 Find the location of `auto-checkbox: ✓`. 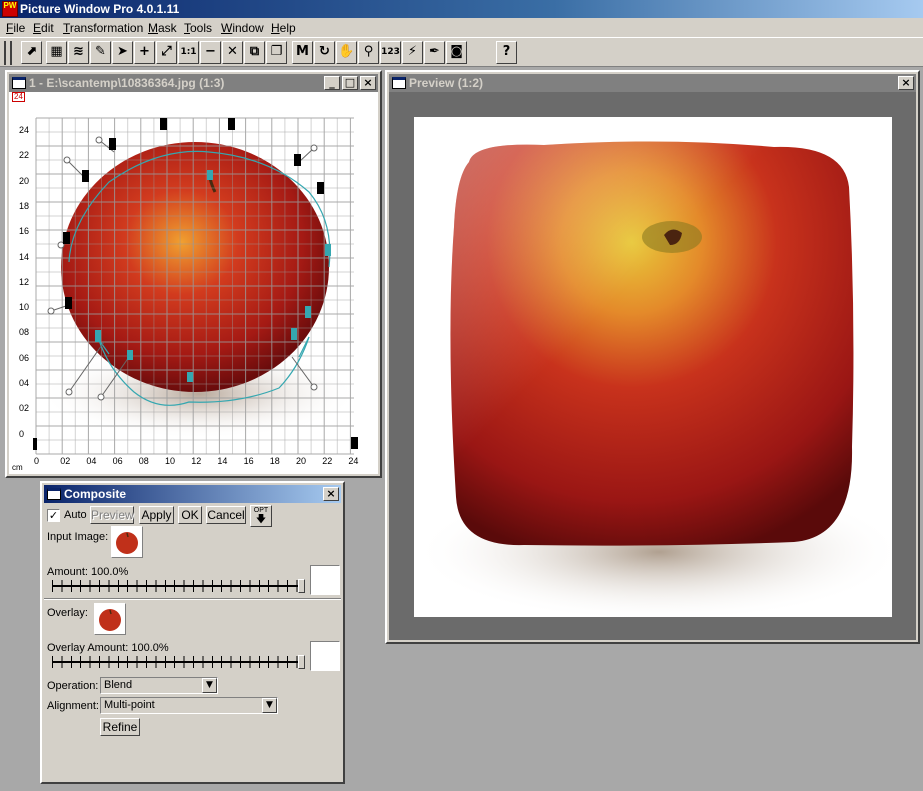

auto-checkbox: ✓ is located at coordinates (53, 515).